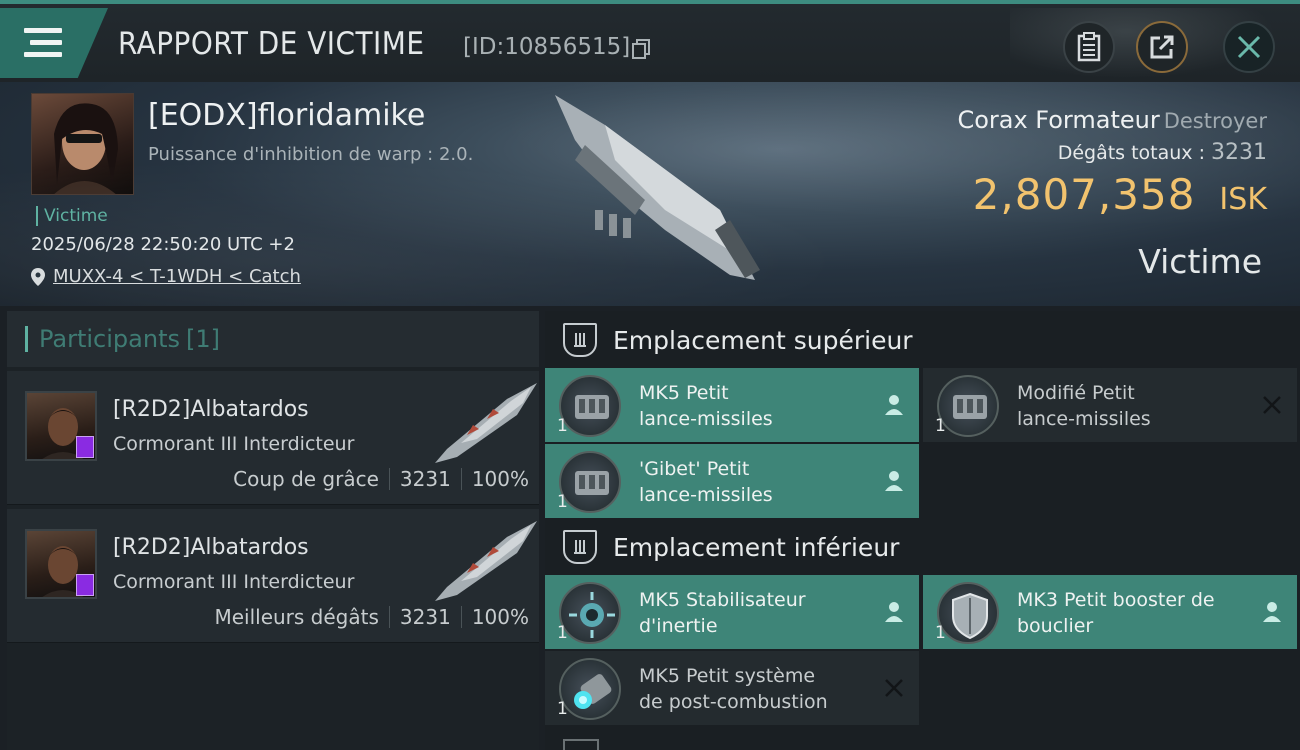 This screenshot has height=750, width=1300. What do you see at coordinates (968, 613) in the screenshot?
I see `shield-booster-icon` at bounding box center [968, 613].